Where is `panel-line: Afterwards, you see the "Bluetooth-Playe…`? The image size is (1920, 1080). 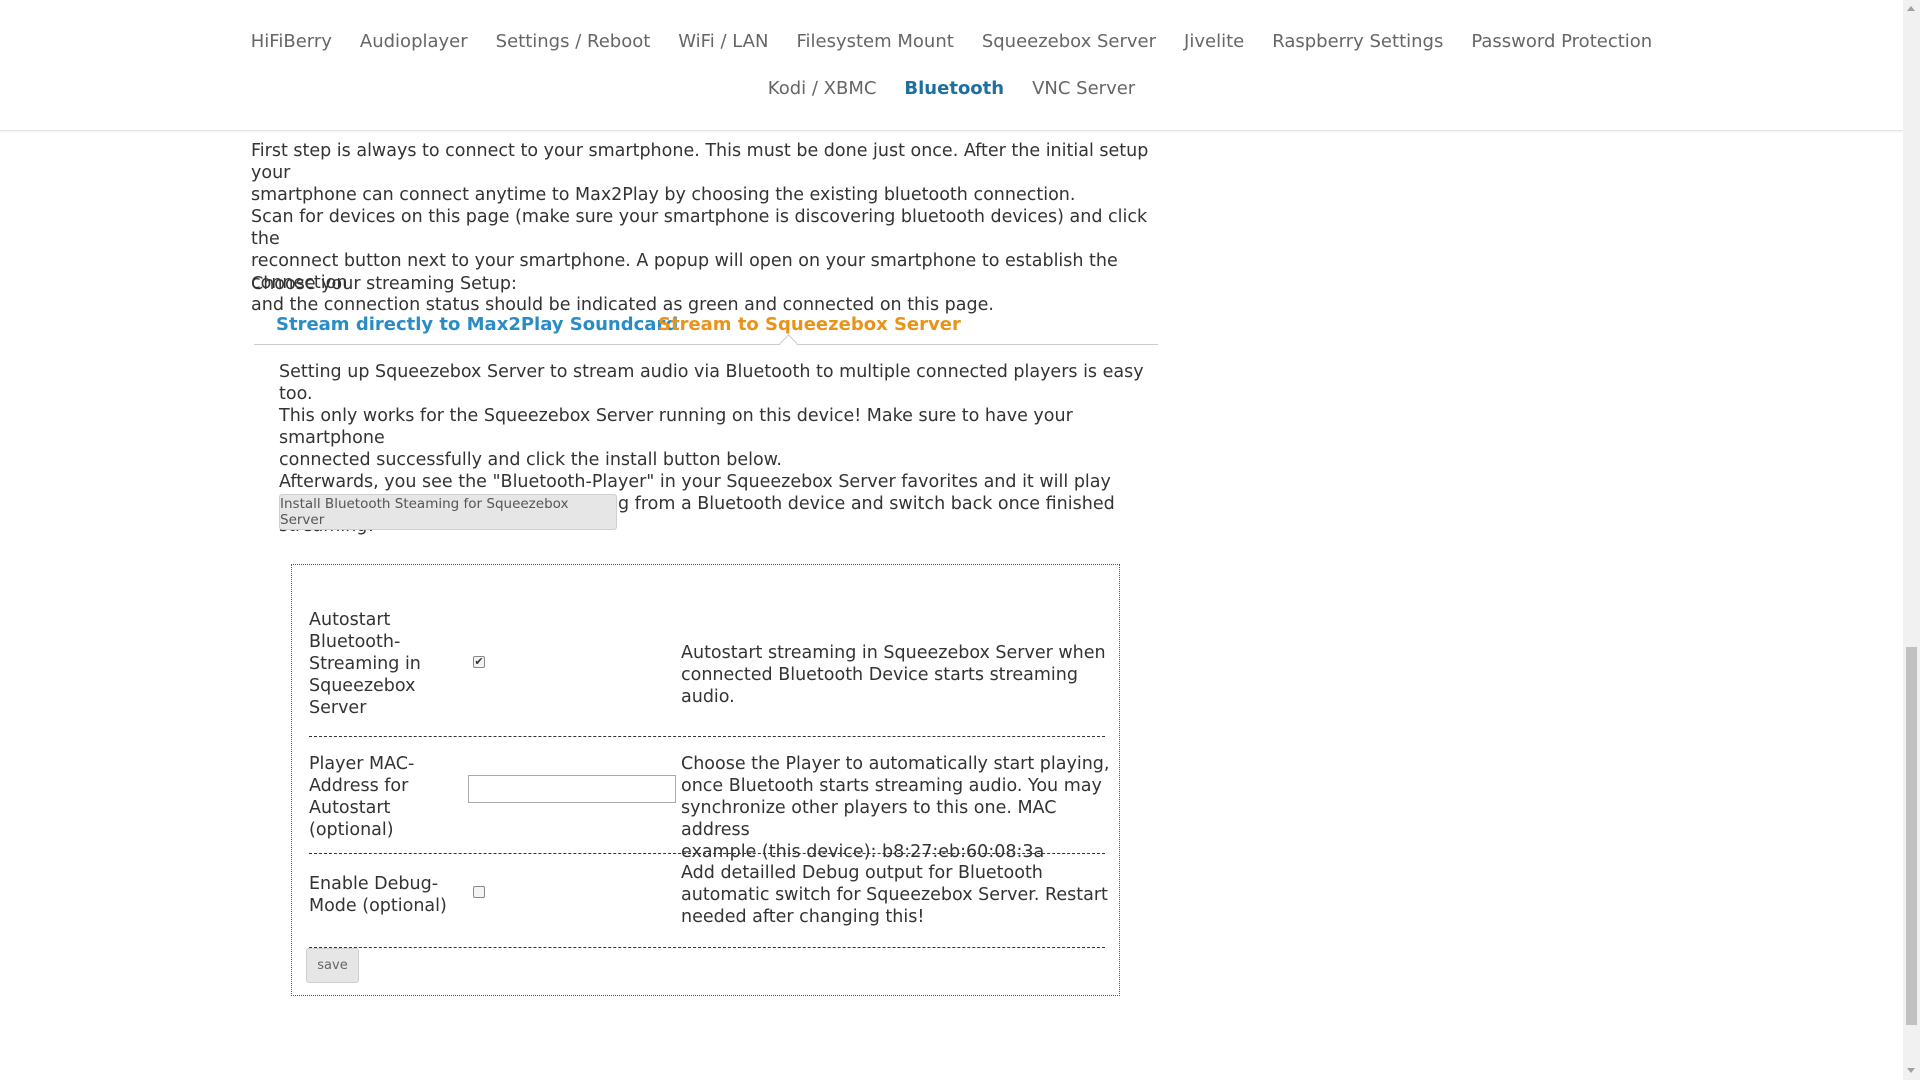 panel-line: Afterwards, you see the "Bluetooth-Playe… is located at coordinates (695, 482).